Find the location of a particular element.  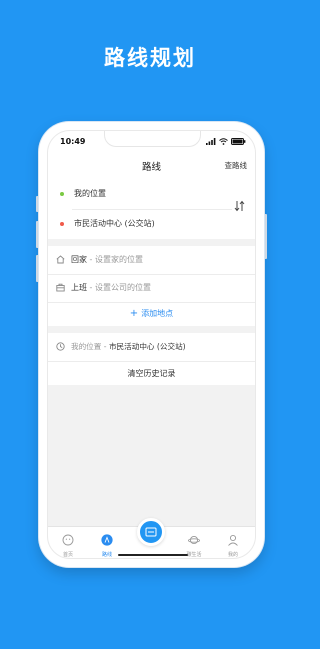

add-place-label: 添加地点 is located at coordinates (157, 313).